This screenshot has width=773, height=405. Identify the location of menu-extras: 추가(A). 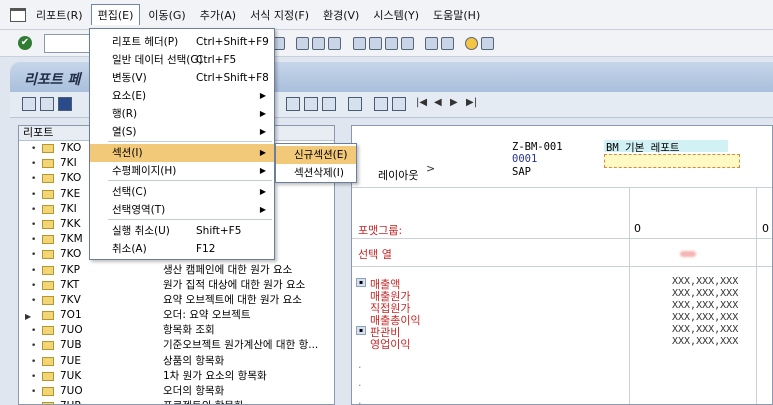
(218, 15).